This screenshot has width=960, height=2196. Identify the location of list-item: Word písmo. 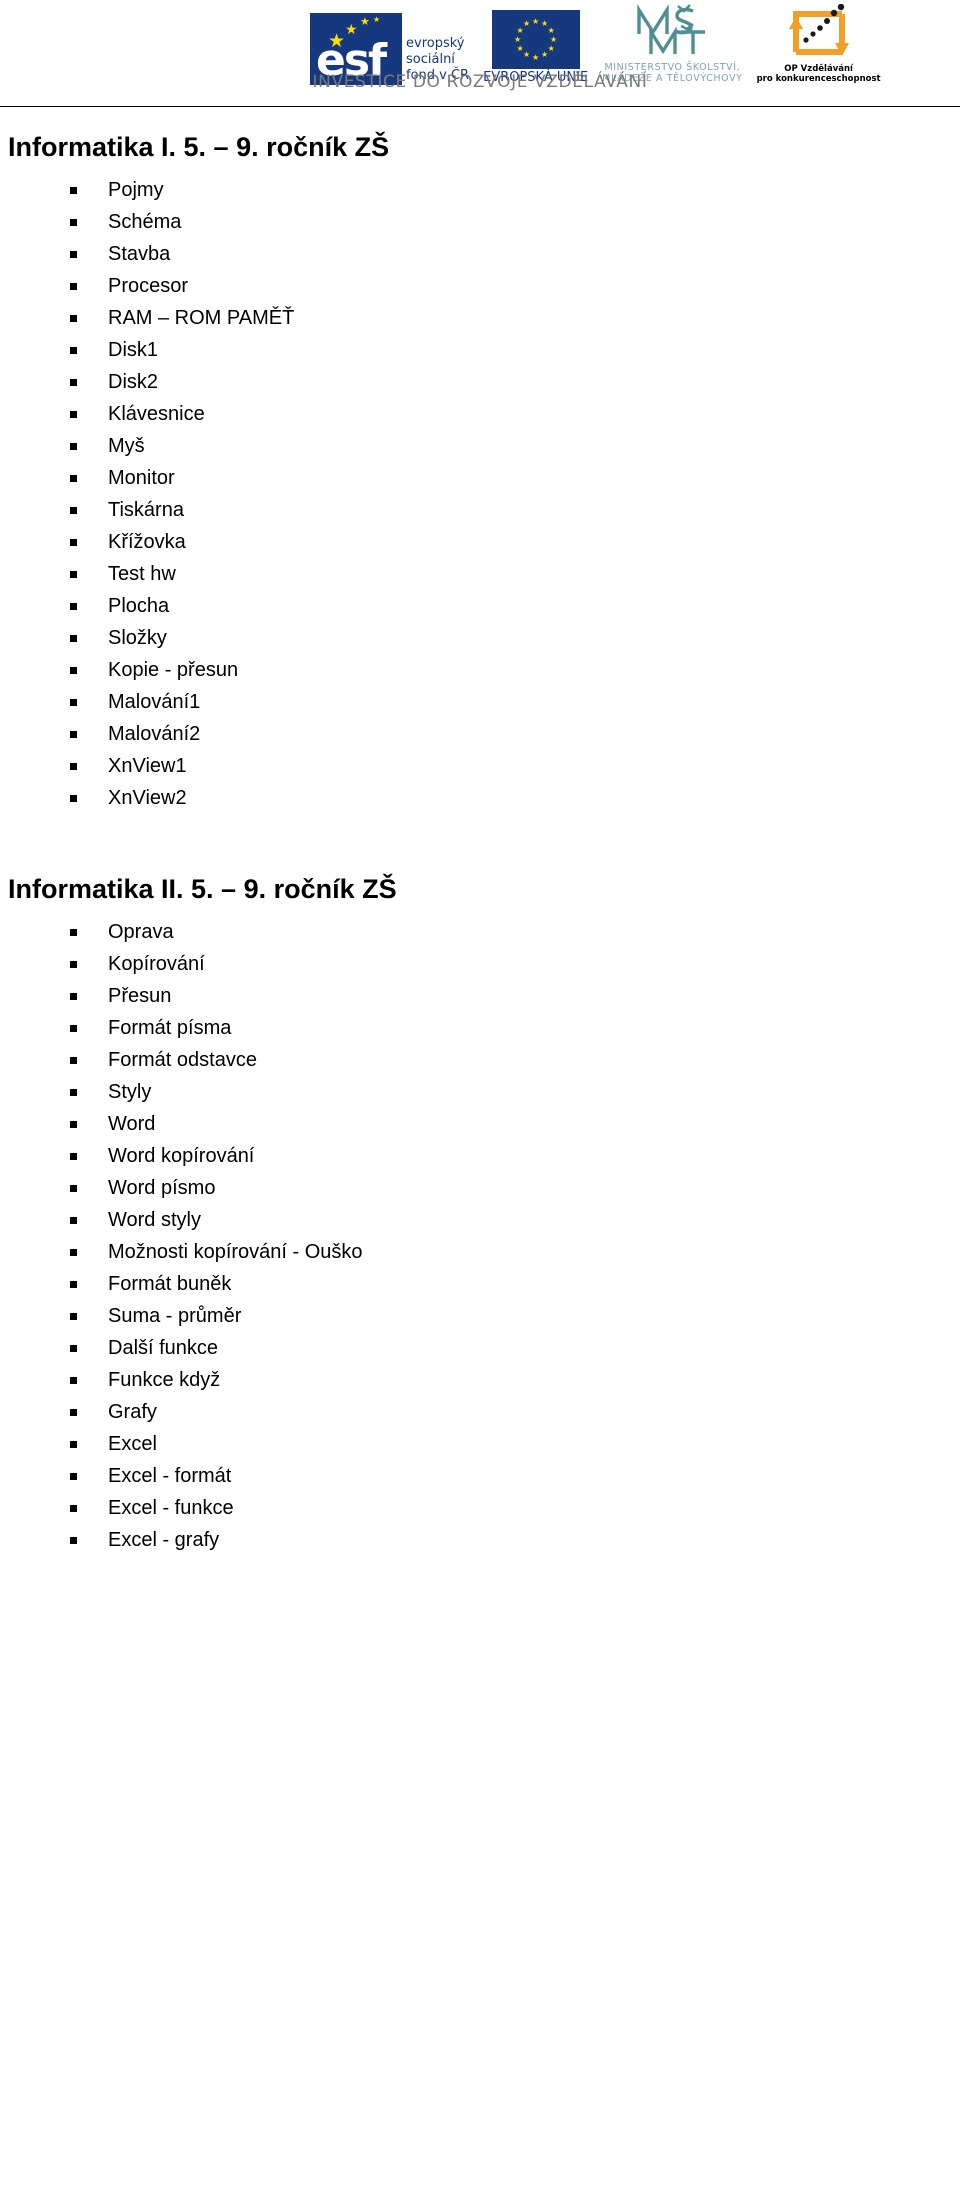
(477, 1188).